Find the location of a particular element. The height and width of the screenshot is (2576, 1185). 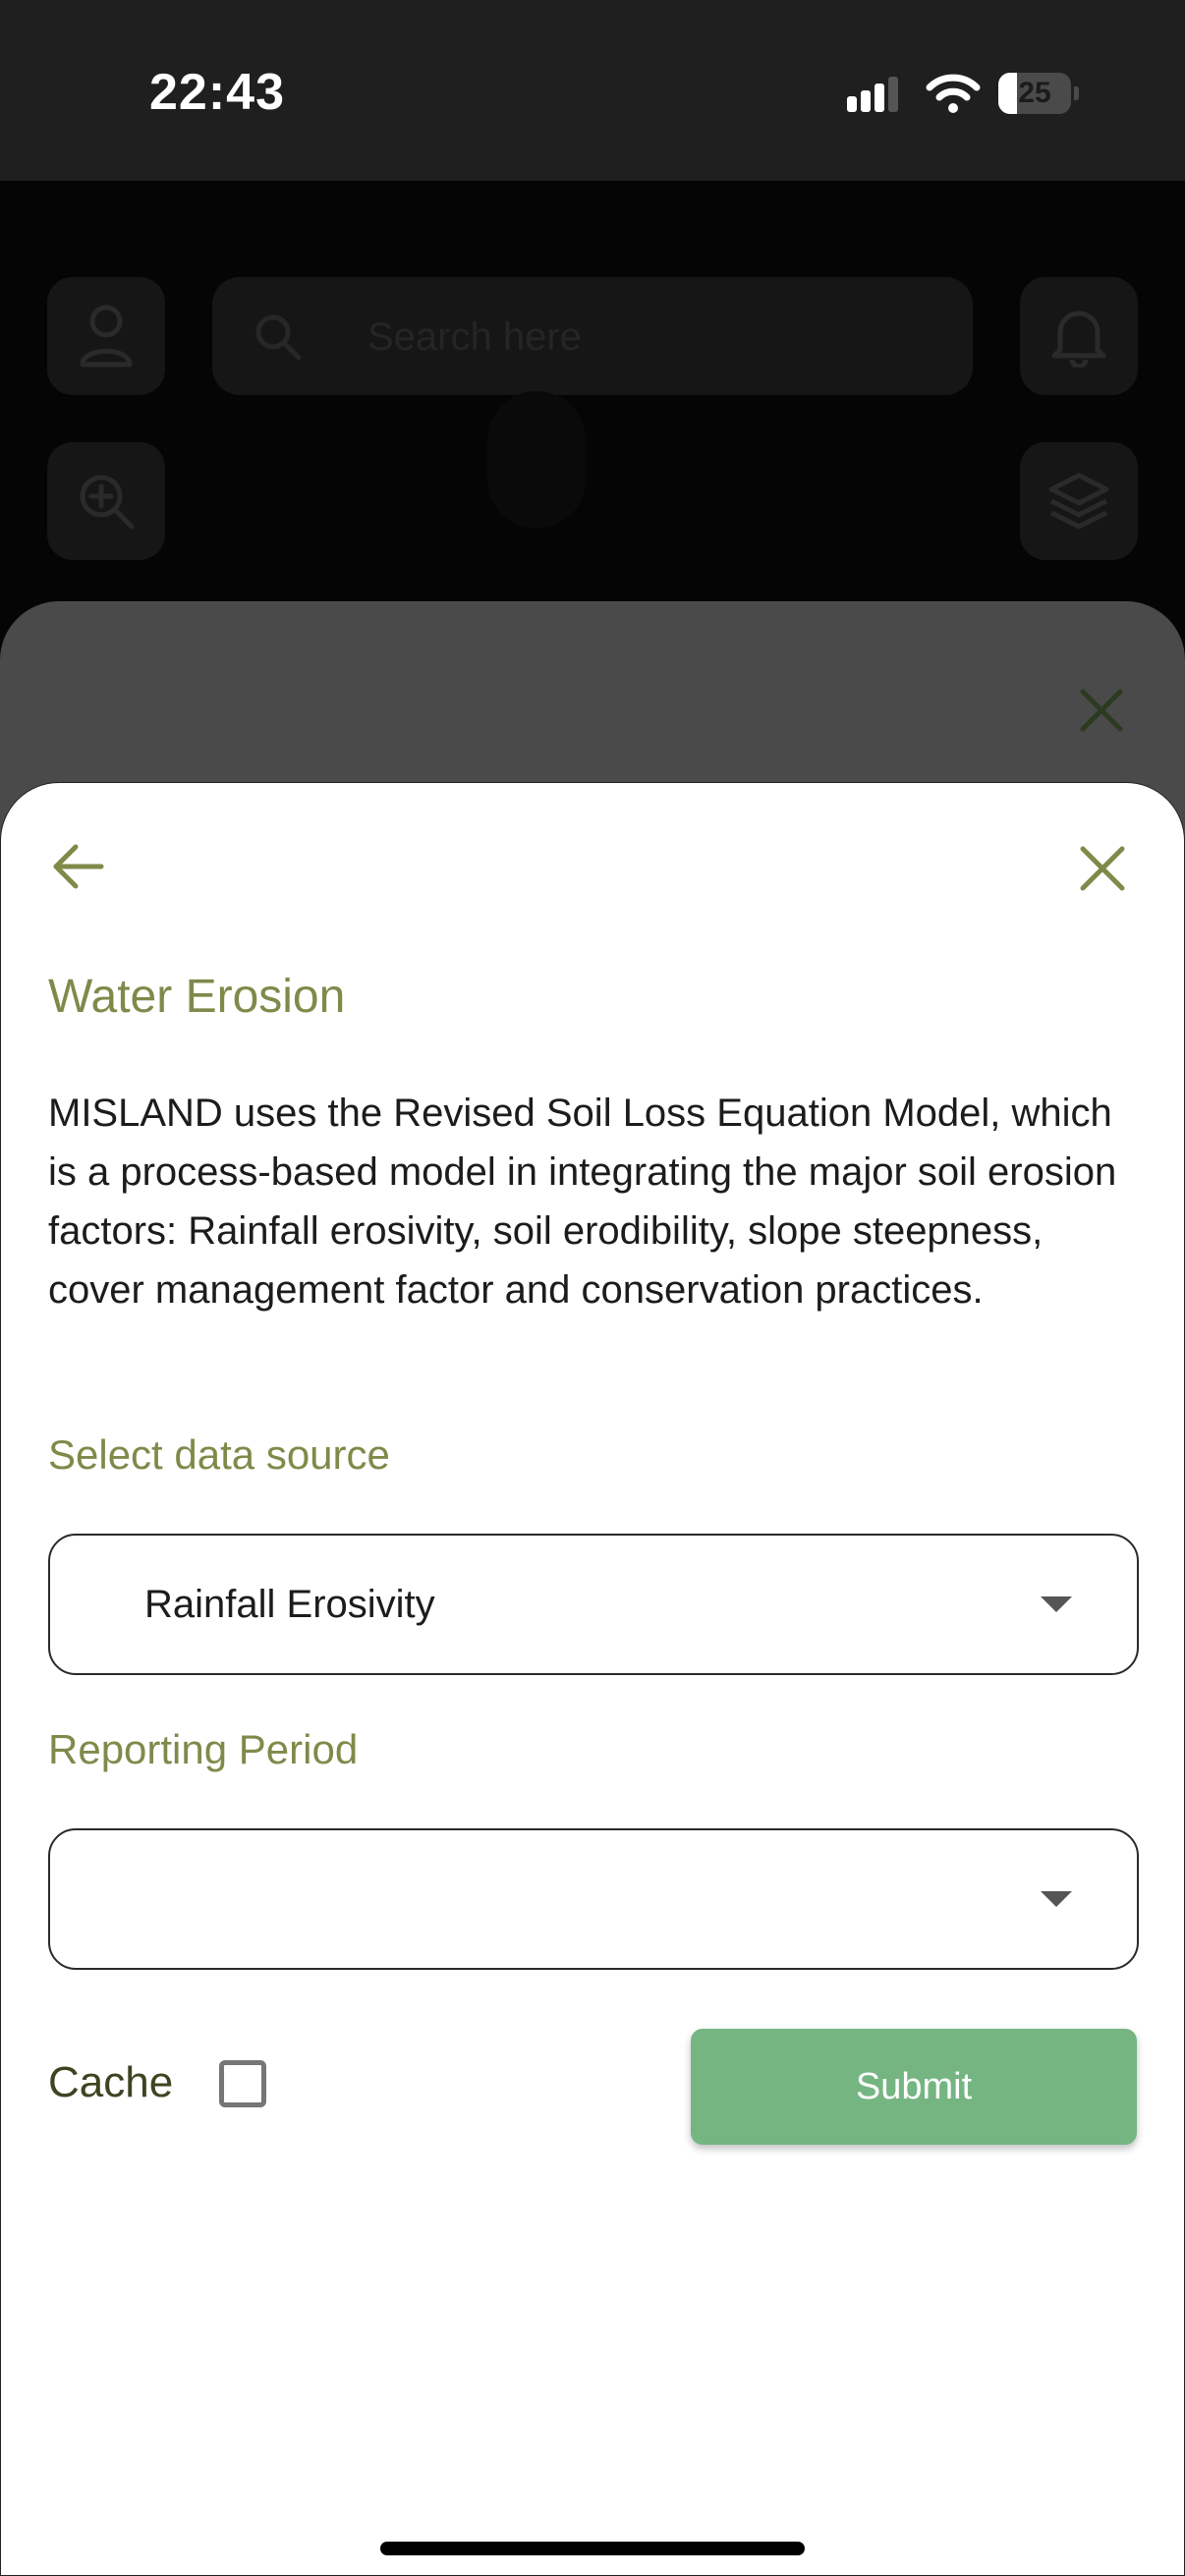

battery-body: 25 is located at coordinates (1034, 93).